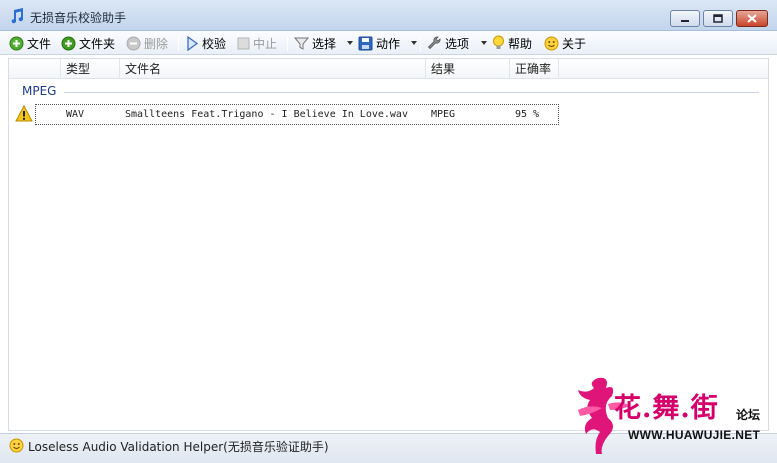 The width and height of the screenshot is (777, 463). What do you see at coordinates (574, 43) in the screenshot?
I see `about-button-label: 关于` at bounding box center [574, 43].